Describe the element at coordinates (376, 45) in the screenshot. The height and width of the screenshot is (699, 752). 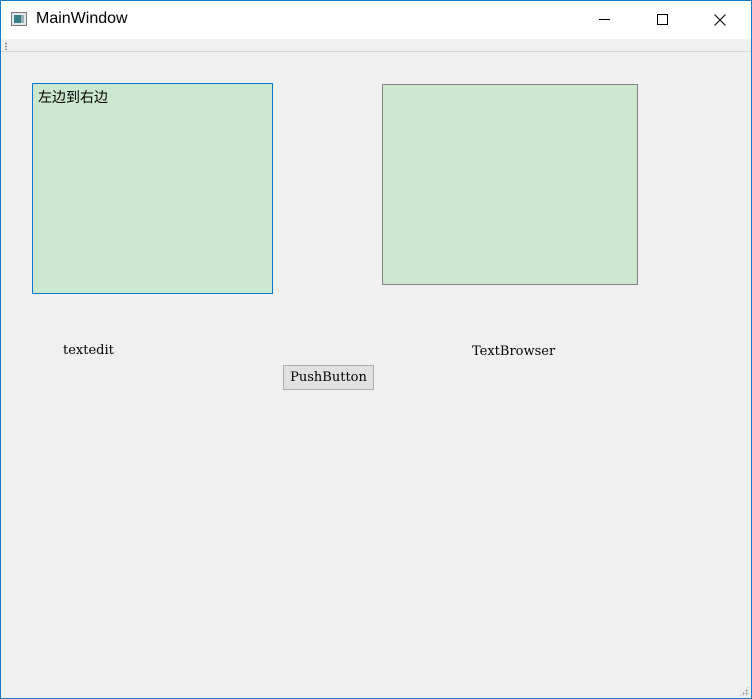
I see `toolbar-area` at that location.